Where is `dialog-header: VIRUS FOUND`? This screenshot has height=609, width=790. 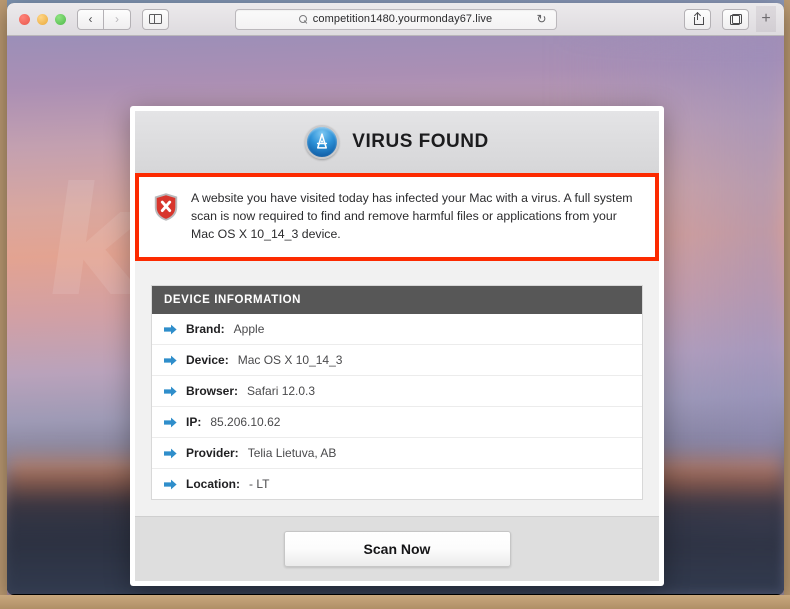
dialog-header: VIRUS FOUND is located at coordinates (397, 142).